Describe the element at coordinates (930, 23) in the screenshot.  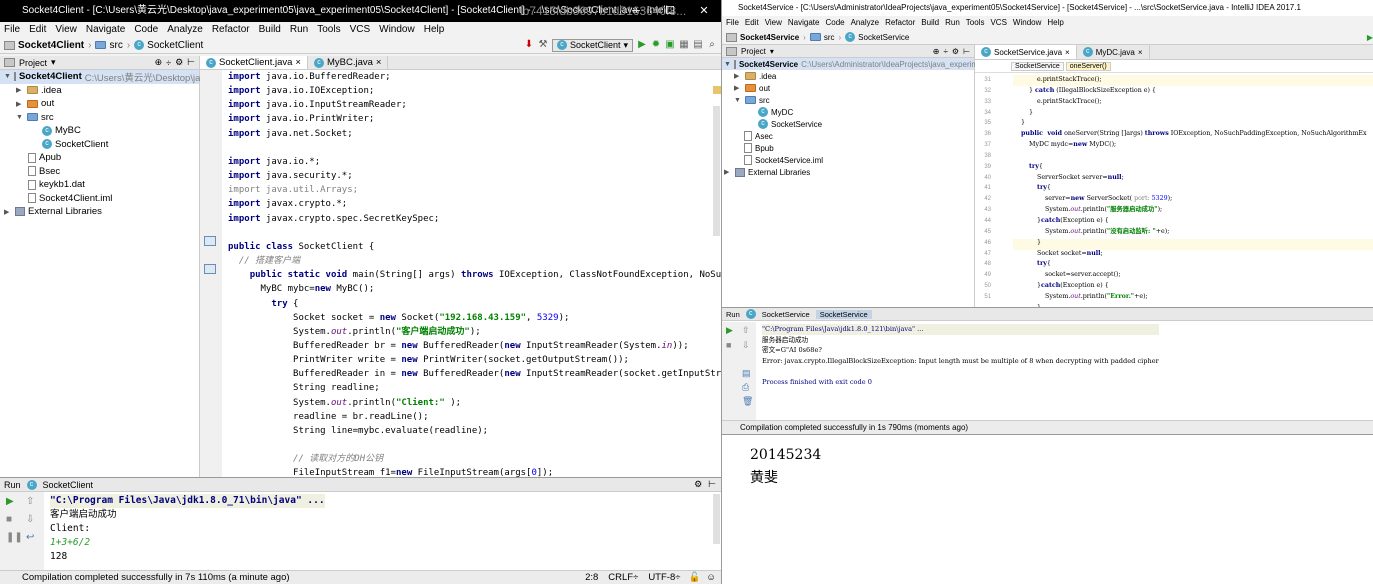
I see `menu-build: Build` at that location.